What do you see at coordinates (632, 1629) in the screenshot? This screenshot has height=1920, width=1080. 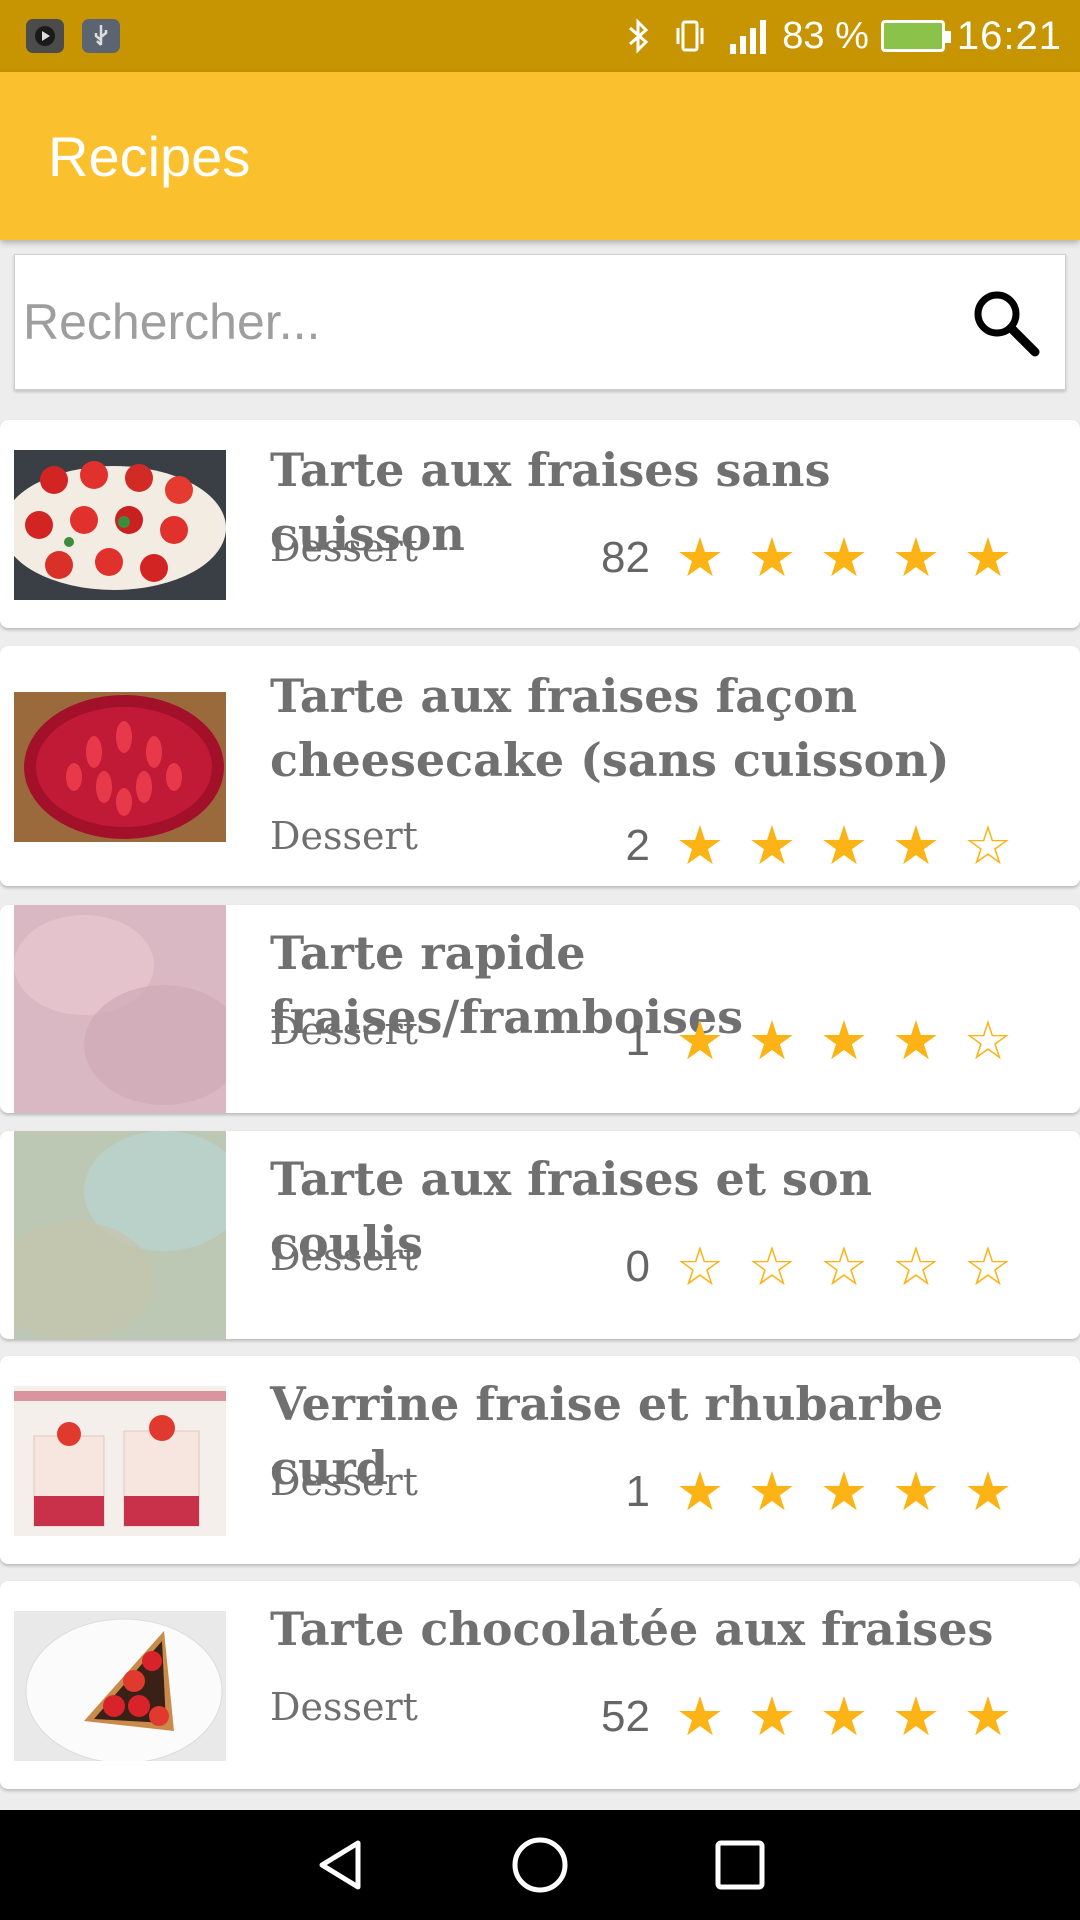 I see `recipe-title: Tarte chocolatée aux fraises` at bounding box center [632, 1629].